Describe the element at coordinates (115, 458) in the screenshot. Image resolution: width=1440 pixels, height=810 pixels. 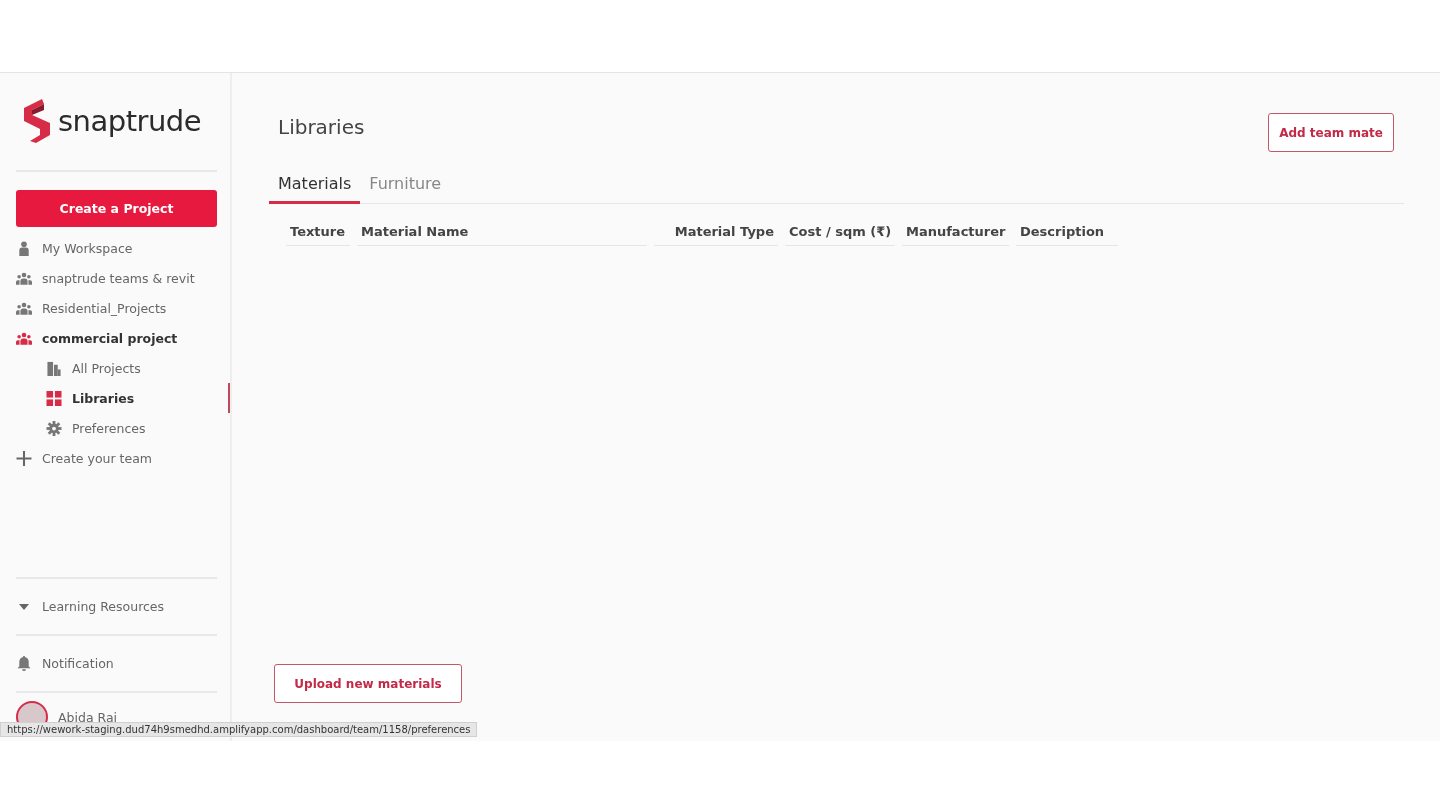
I see `sidebar-item: Create your team` at that location.